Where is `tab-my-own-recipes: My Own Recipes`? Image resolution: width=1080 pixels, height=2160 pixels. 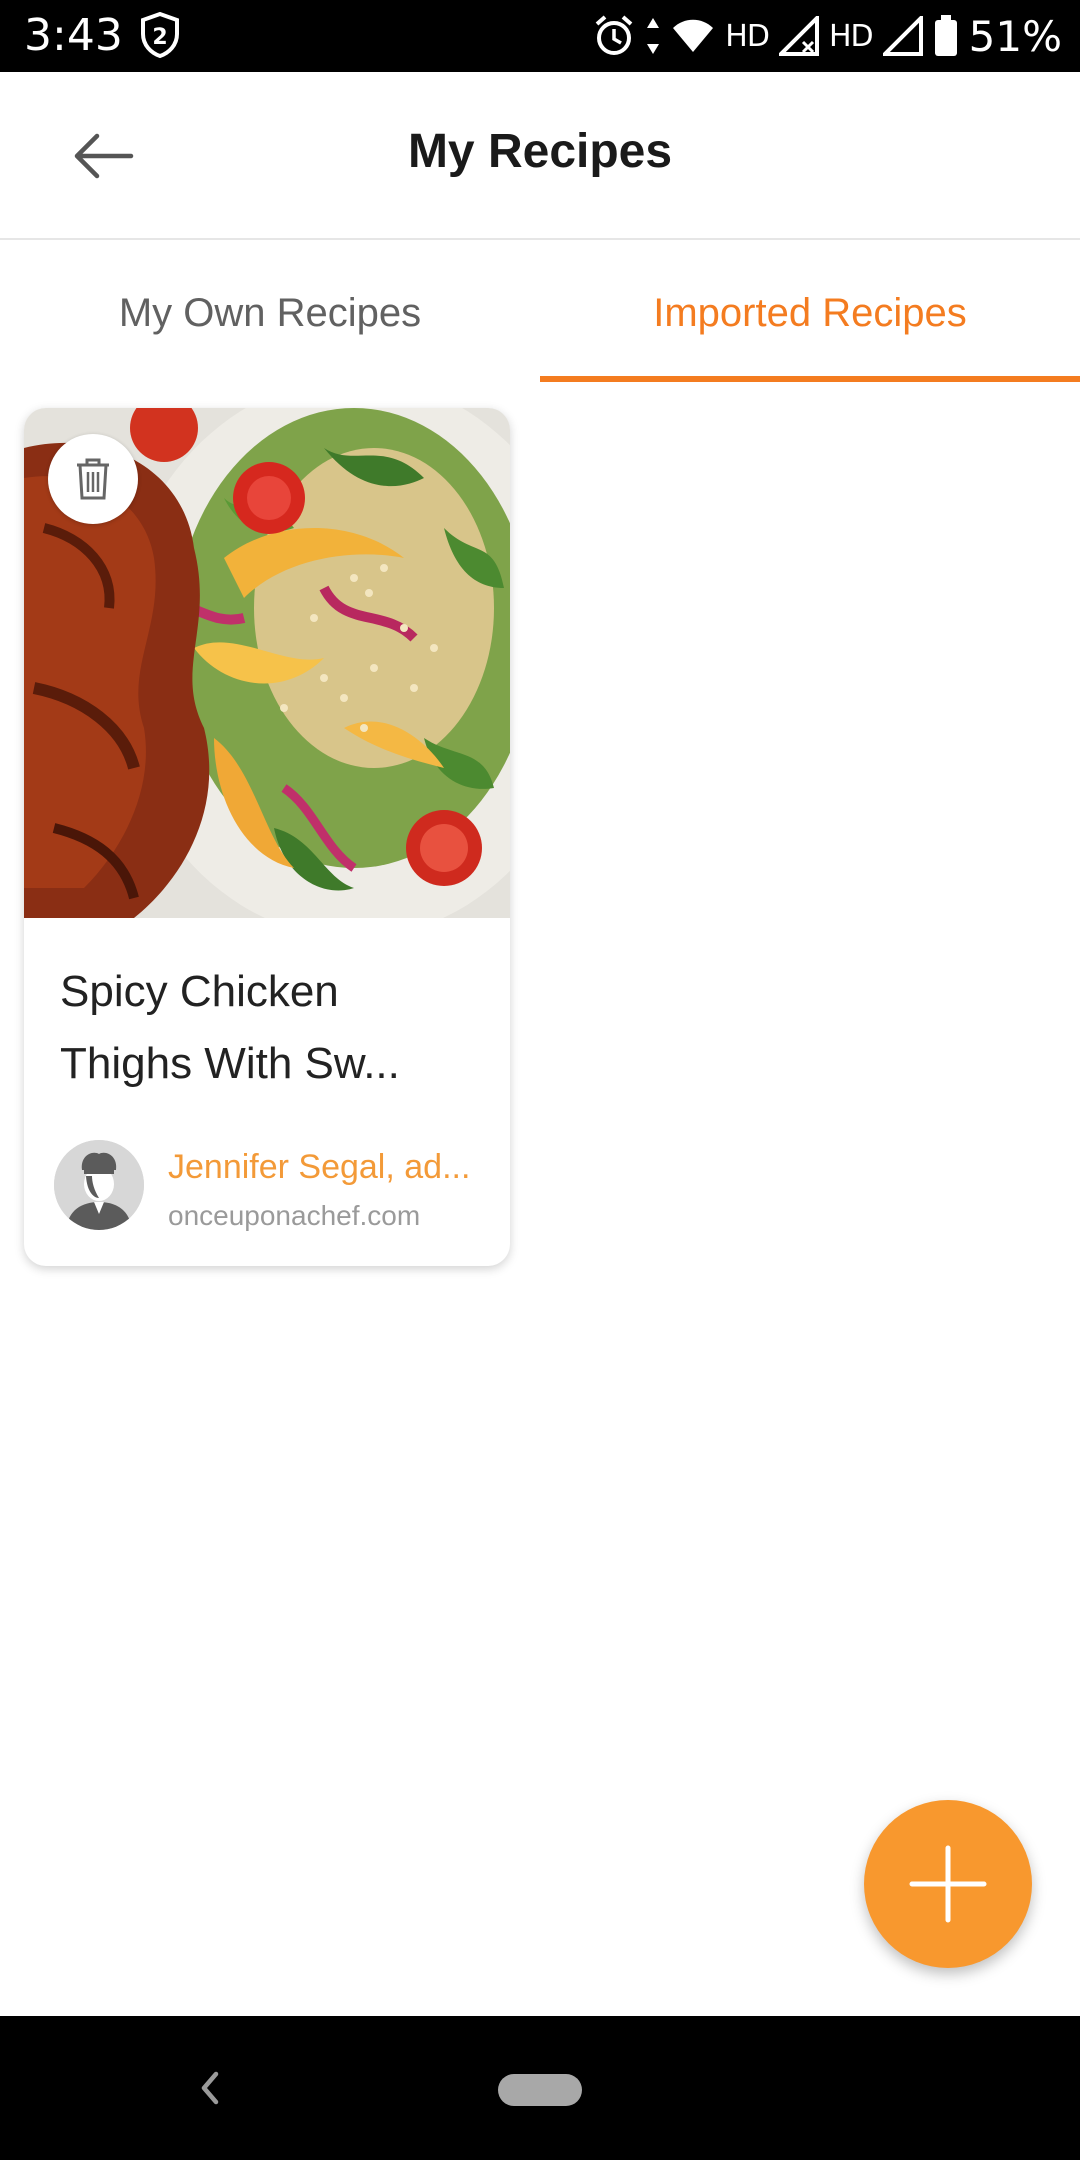 tab-my-own-recipes: My Own Recipes is located at coordinates (270, 313).